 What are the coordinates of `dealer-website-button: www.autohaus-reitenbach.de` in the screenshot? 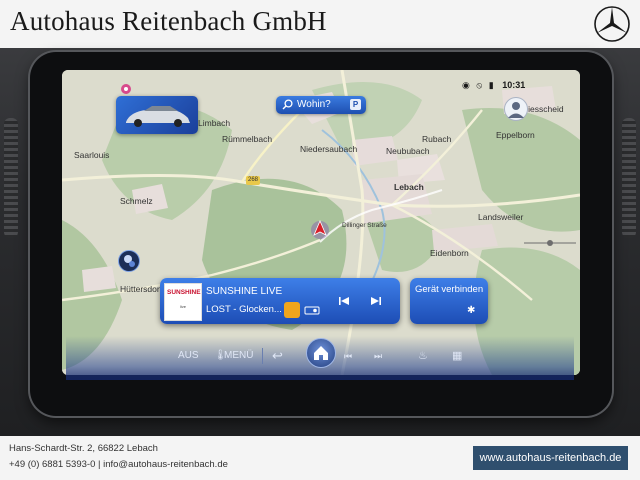 It's located at (550, 458).